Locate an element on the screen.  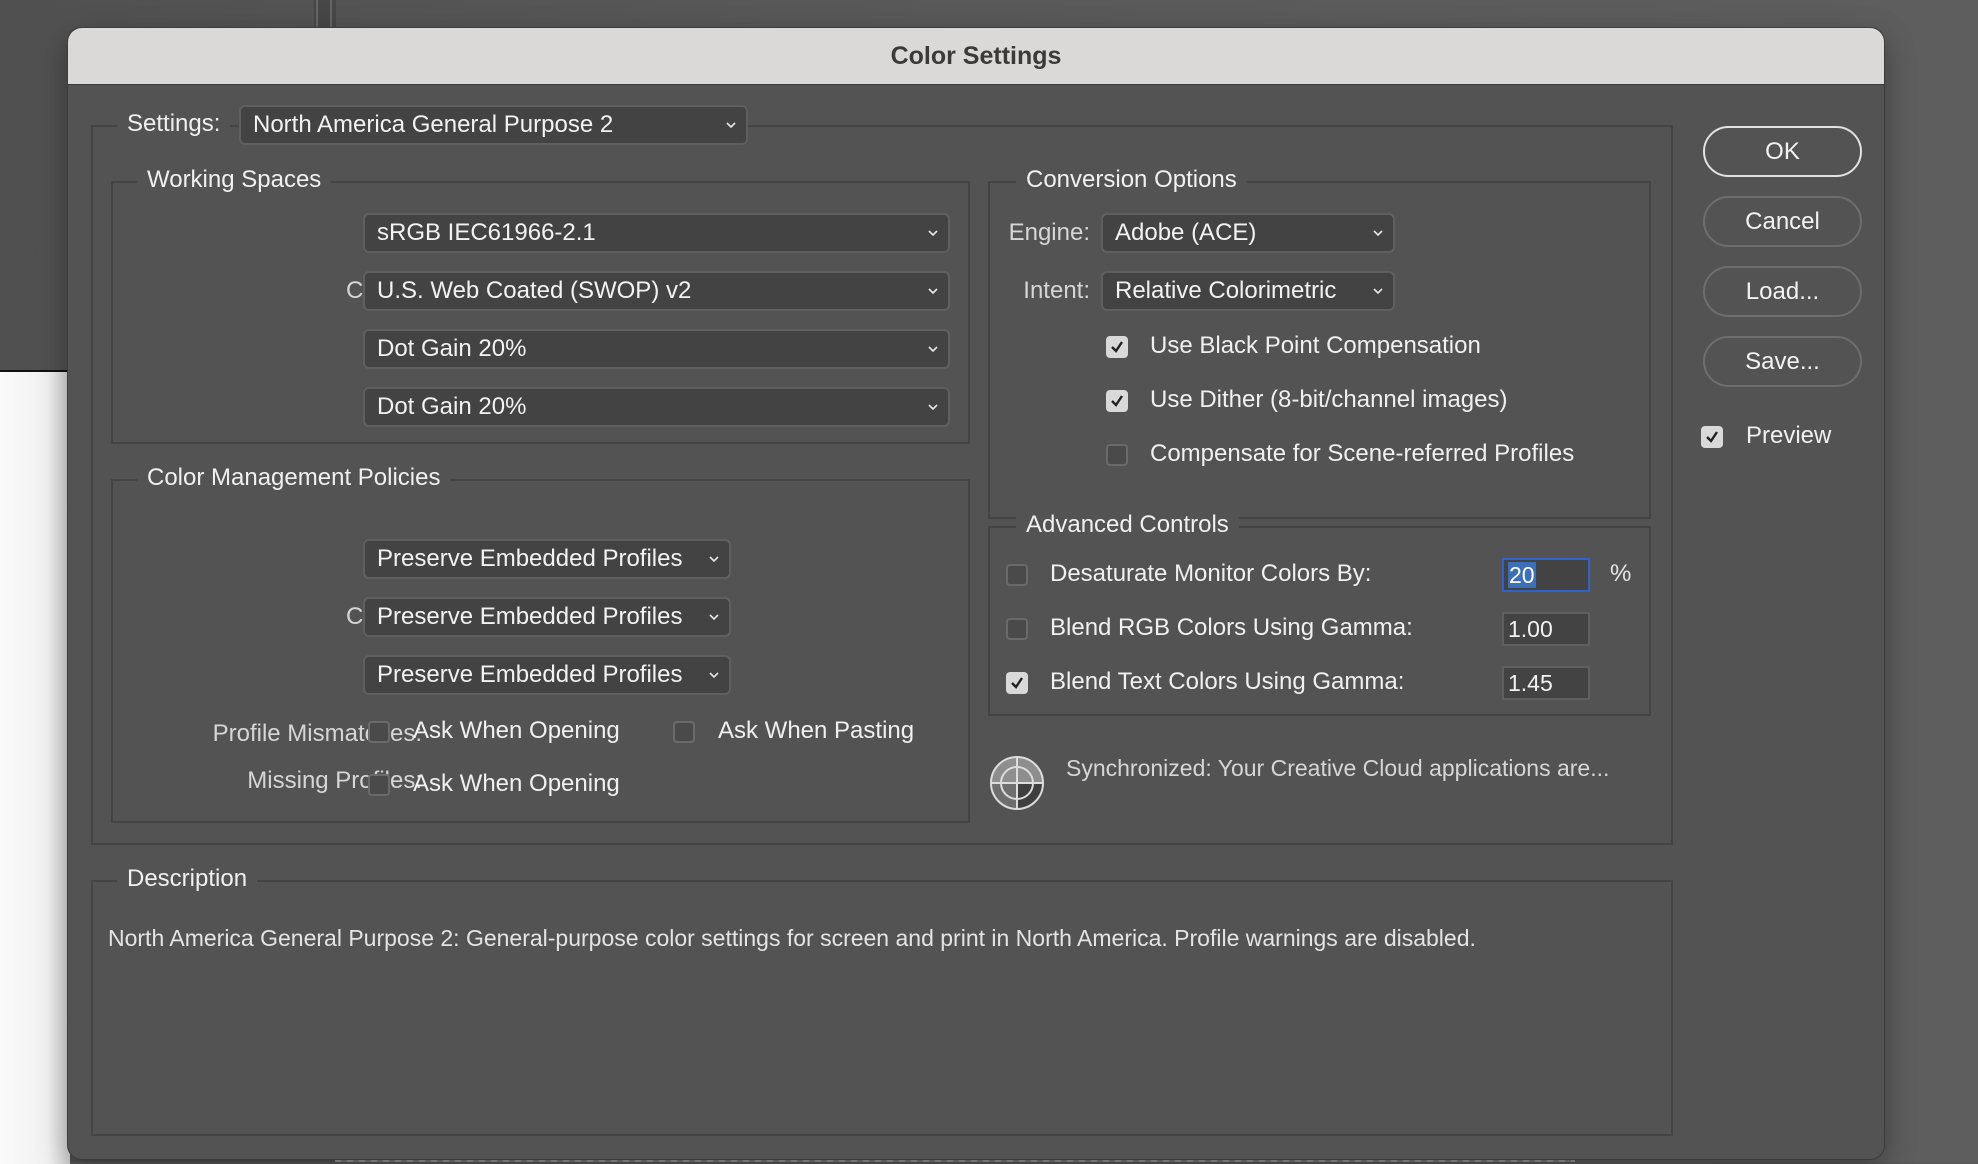
blend-rgb-gamma-input: 1.00 is located at coordinates (1546, 629).